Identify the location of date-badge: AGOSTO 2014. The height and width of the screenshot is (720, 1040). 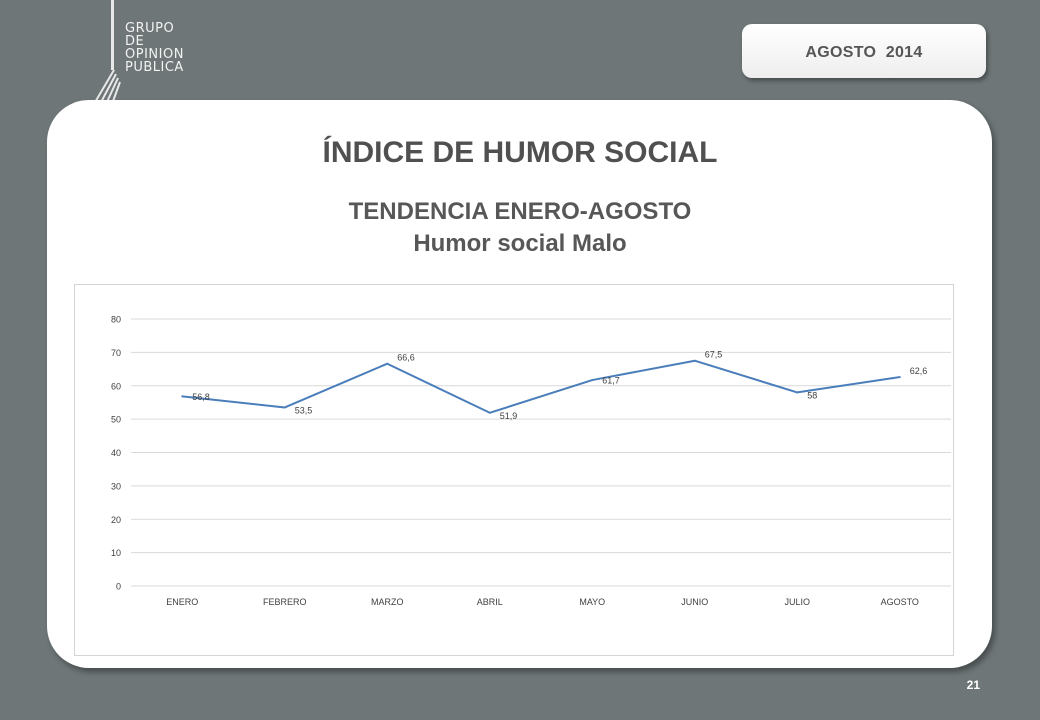
(864, 51).